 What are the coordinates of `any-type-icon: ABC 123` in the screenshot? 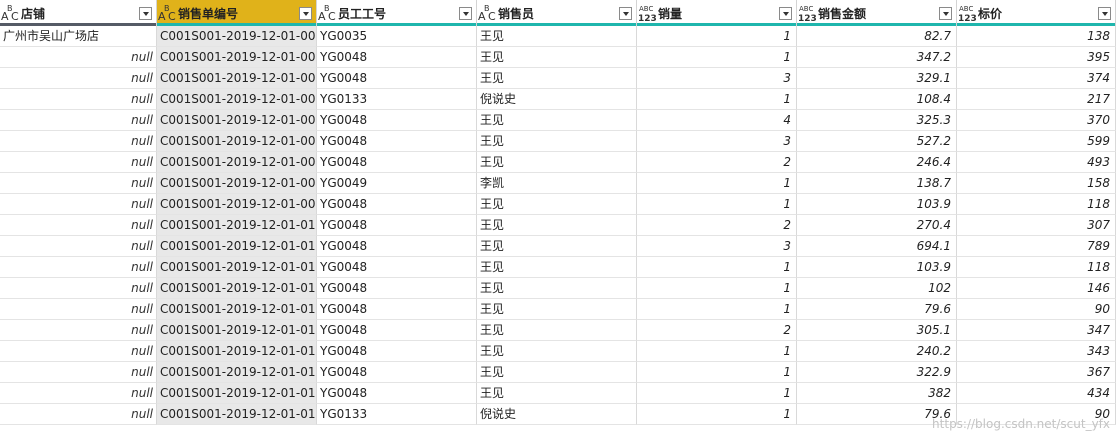 It's located at (807, 13).